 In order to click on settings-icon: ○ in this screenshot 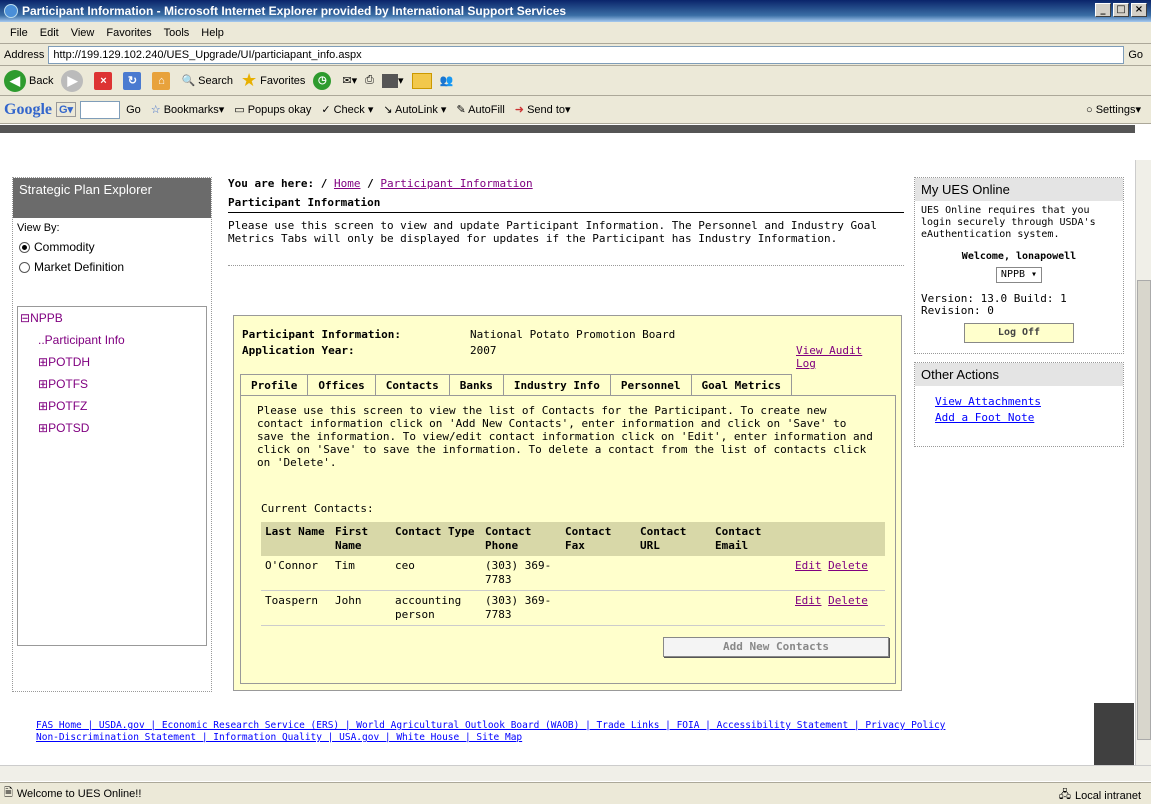, I will do `click(1089, 110)`.